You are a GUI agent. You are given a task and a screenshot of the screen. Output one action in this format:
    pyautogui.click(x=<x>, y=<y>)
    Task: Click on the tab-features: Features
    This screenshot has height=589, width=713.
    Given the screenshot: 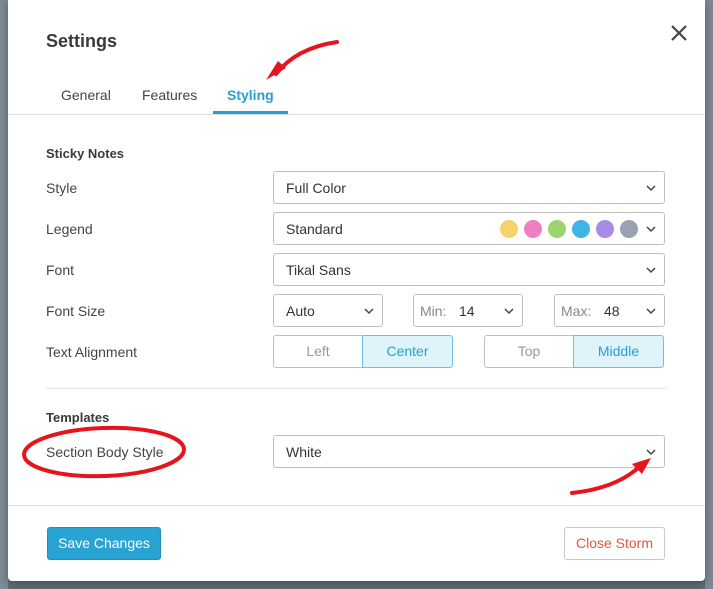 What is the action you would take?
    pyautogui.click(x=169, y=95)
    